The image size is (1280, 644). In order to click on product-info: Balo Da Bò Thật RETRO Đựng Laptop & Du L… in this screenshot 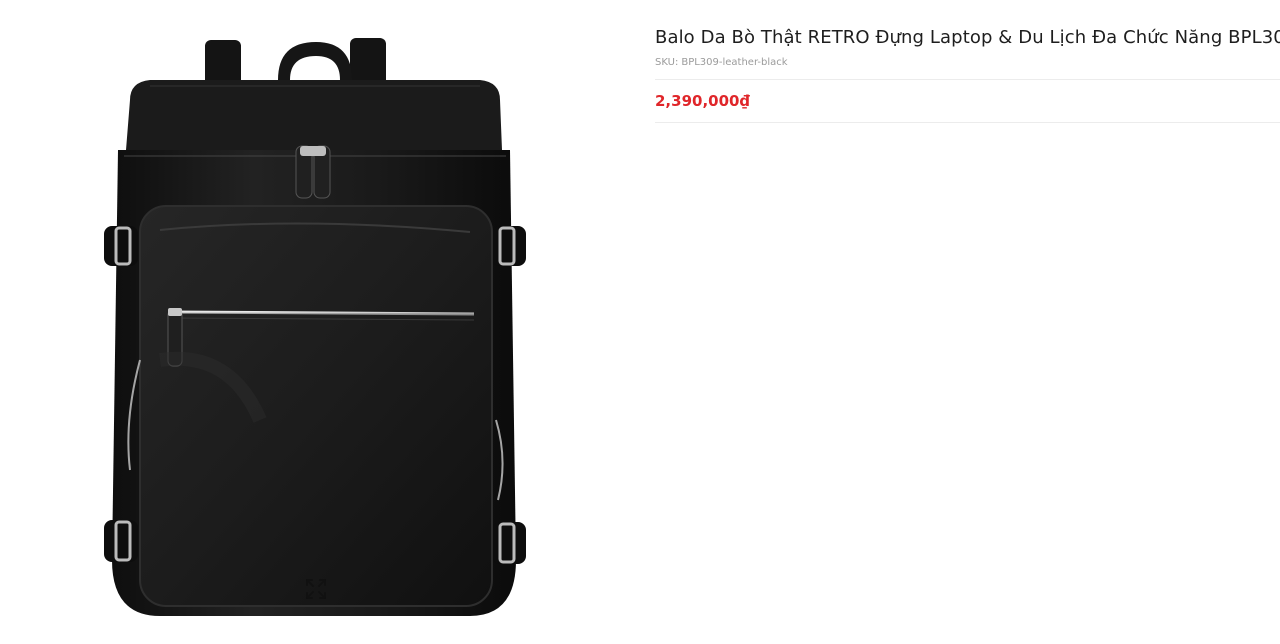, I will do `click(967, 74)`.